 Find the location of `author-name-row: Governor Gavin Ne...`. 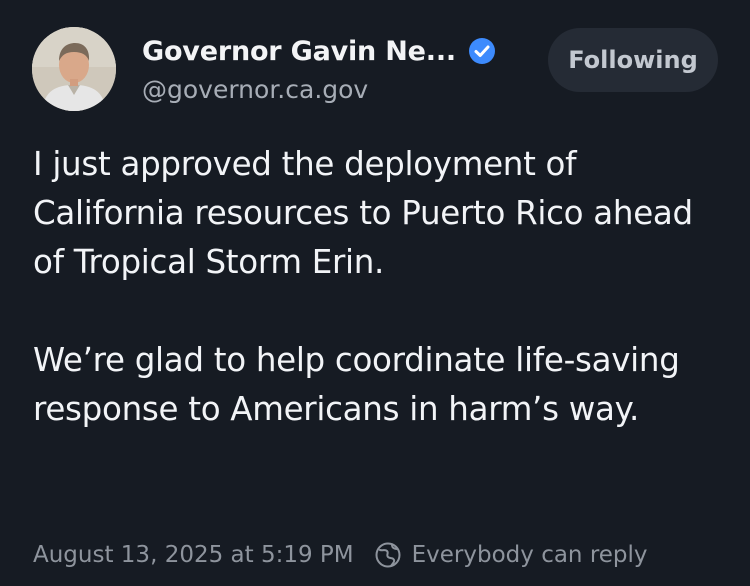

author-name-row: Governor Gavin Ne... is located at coordinates (319, 51).